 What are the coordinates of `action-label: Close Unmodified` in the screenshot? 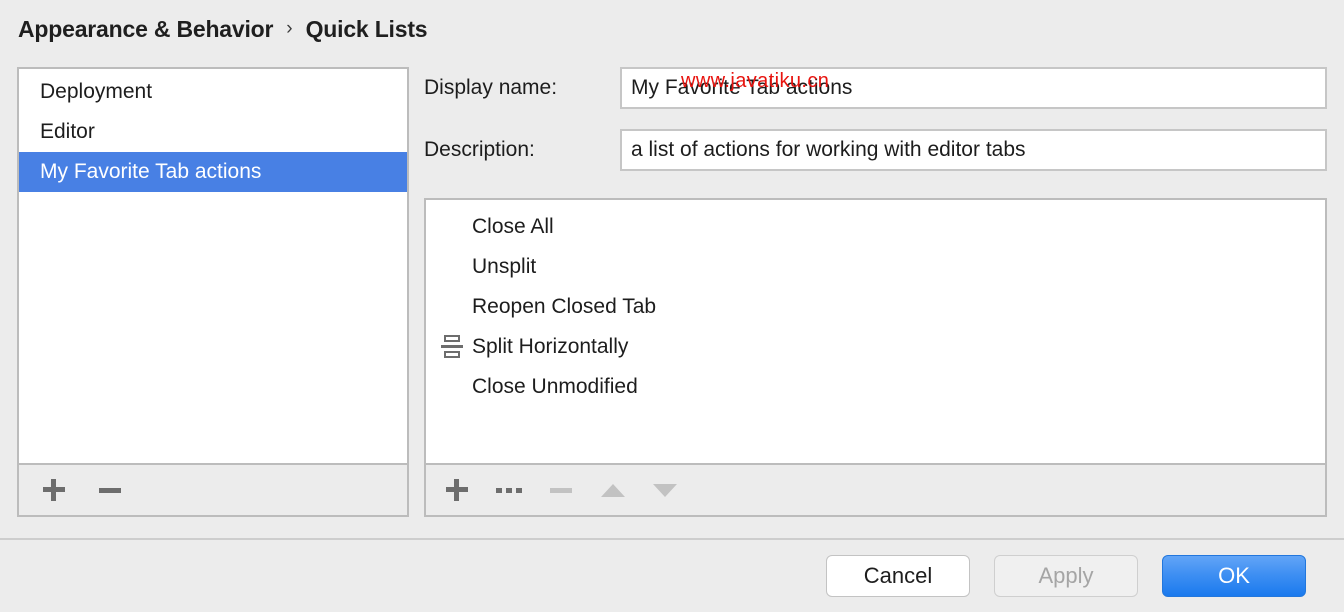 It's located at (555, 386).